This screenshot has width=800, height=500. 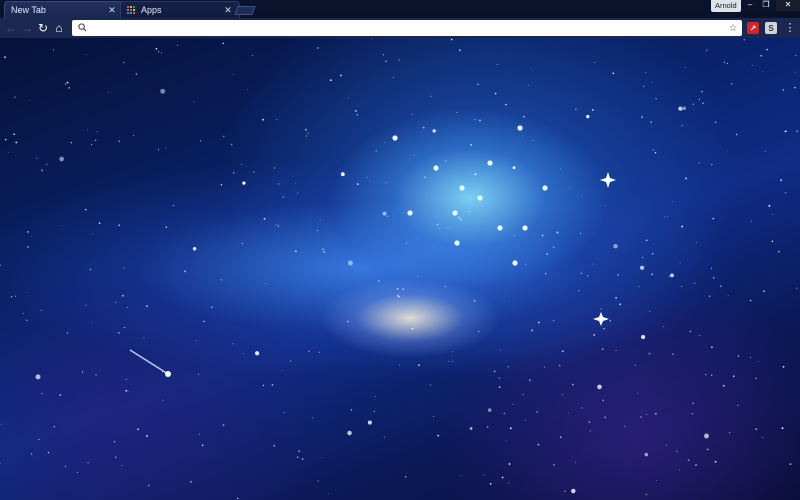 I want to click on red-arrow-extension-icon: ↗, so click(x=753, y=28).